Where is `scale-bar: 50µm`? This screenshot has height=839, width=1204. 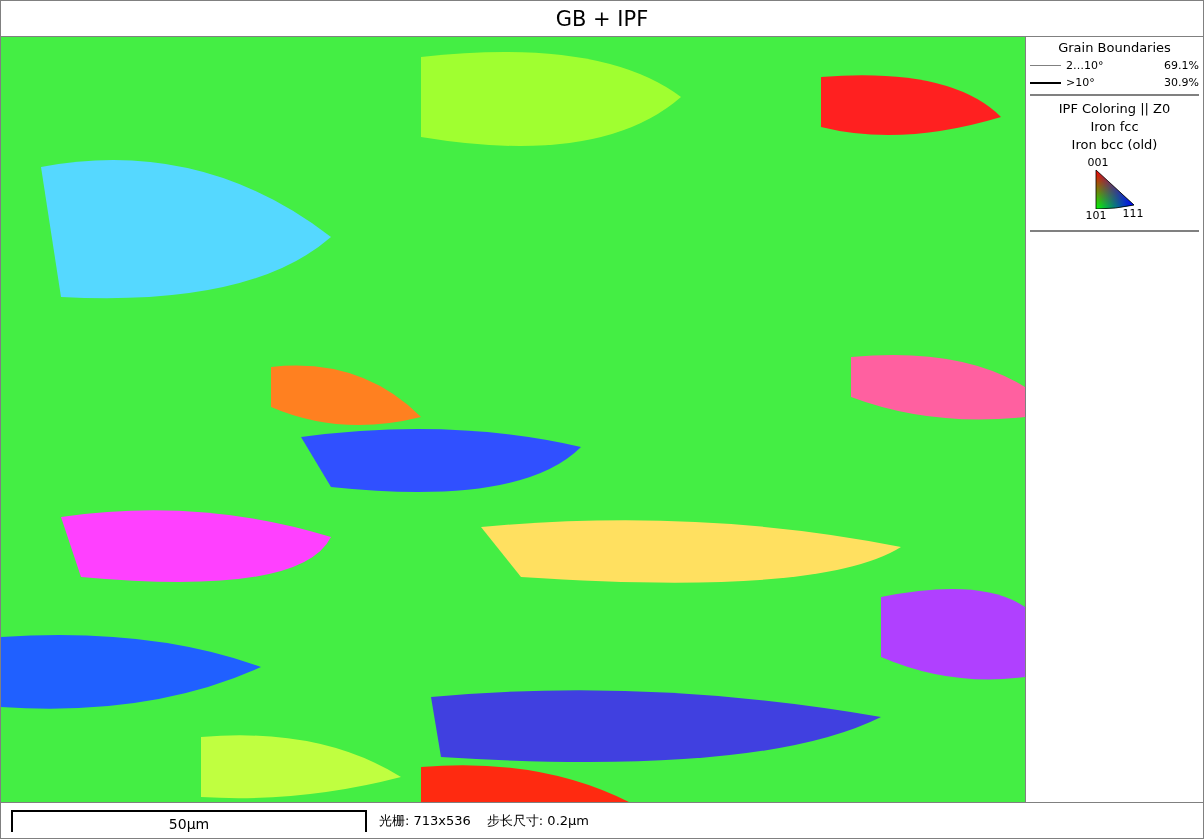 scale-bar: 50µm is located at coordinates (189, 820).